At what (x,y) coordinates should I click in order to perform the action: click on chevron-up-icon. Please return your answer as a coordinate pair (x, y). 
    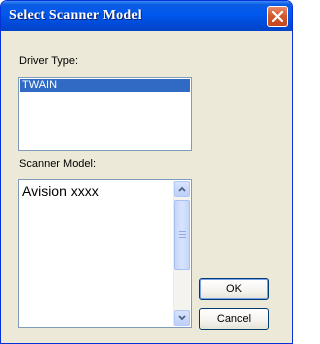
    Looking at the image, I should click on (182, 189).